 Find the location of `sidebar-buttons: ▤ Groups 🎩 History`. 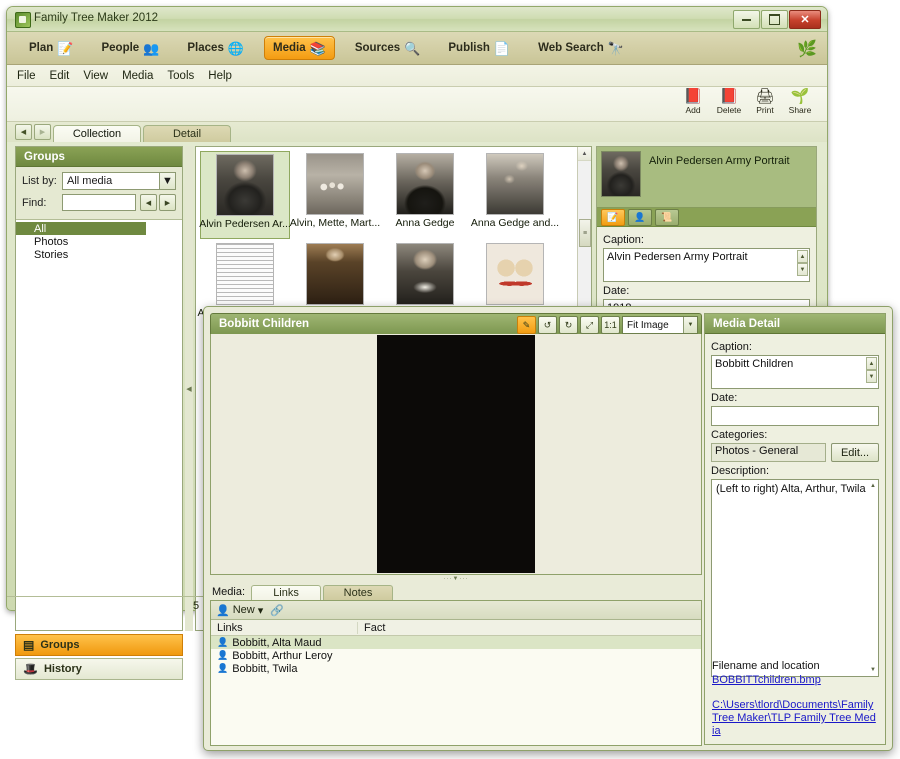

sidebar-buttons: ▤ Groups 🎩 History is located at coordinates (99, 658).